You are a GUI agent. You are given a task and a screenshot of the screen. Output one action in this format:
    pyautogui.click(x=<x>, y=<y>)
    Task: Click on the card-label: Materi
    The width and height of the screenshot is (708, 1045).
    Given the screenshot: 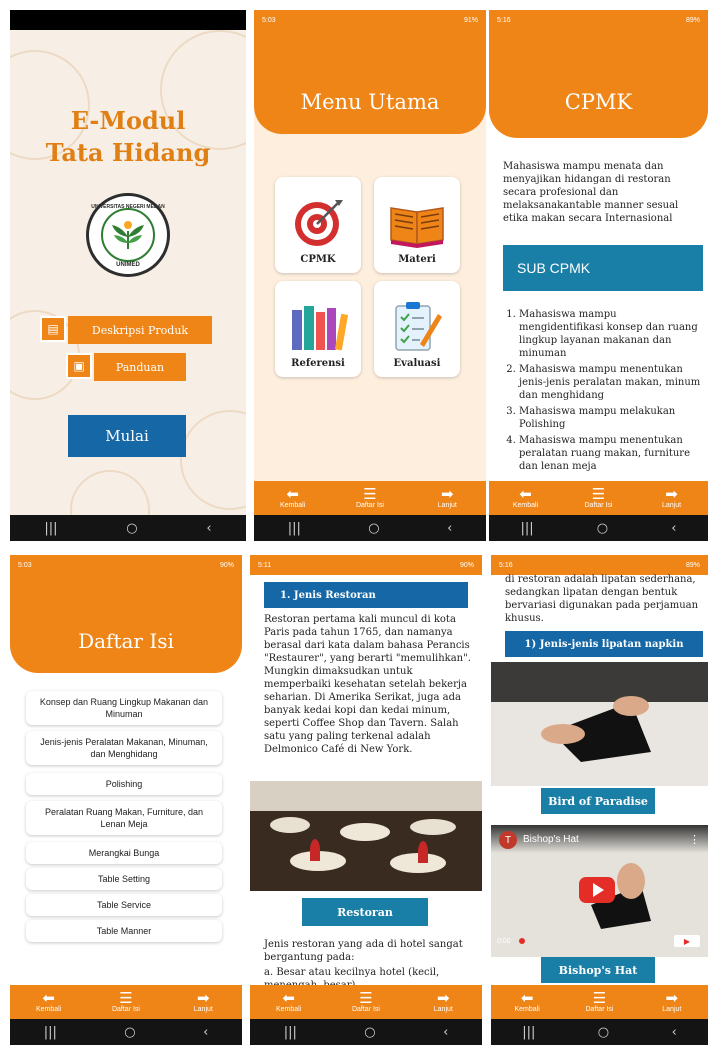 What is the action you would take?
    pyautogui.click(x=417, y=259)
    